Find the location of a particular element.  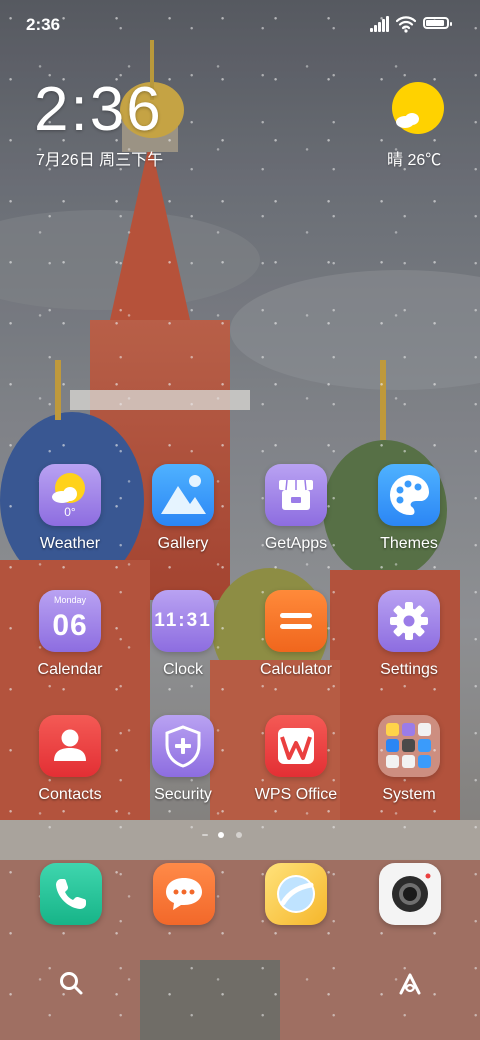

app-label: Weather is located at coordinates (70, 543).